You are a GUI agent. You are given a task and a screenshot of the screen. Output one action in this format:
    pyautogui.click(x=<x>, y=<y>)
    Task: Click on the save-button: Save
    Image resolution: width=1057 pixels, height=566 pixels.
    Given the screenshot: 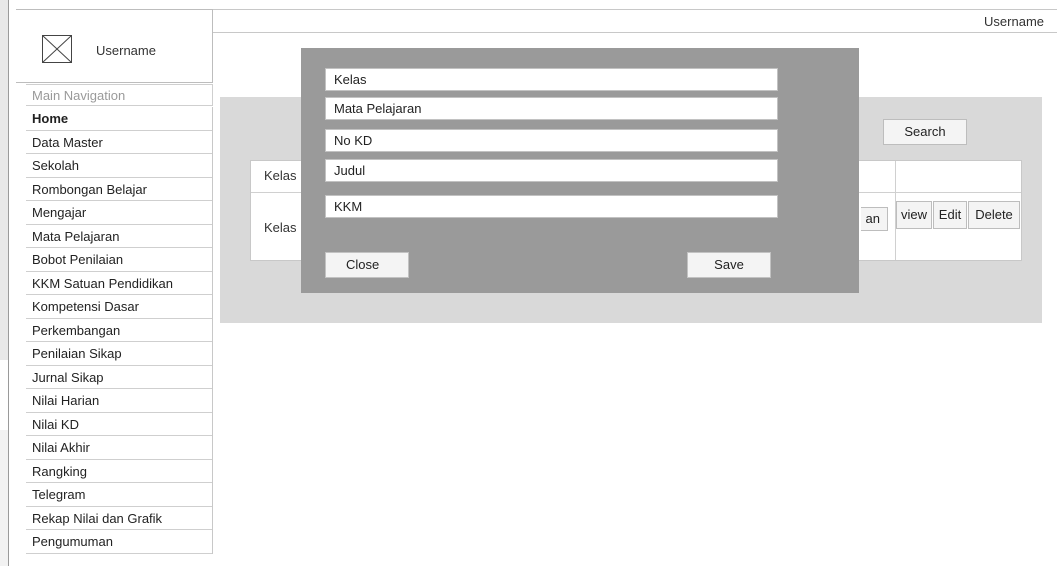 What is the action you would take?
    pyautogui.click(x=729, y=265)
    